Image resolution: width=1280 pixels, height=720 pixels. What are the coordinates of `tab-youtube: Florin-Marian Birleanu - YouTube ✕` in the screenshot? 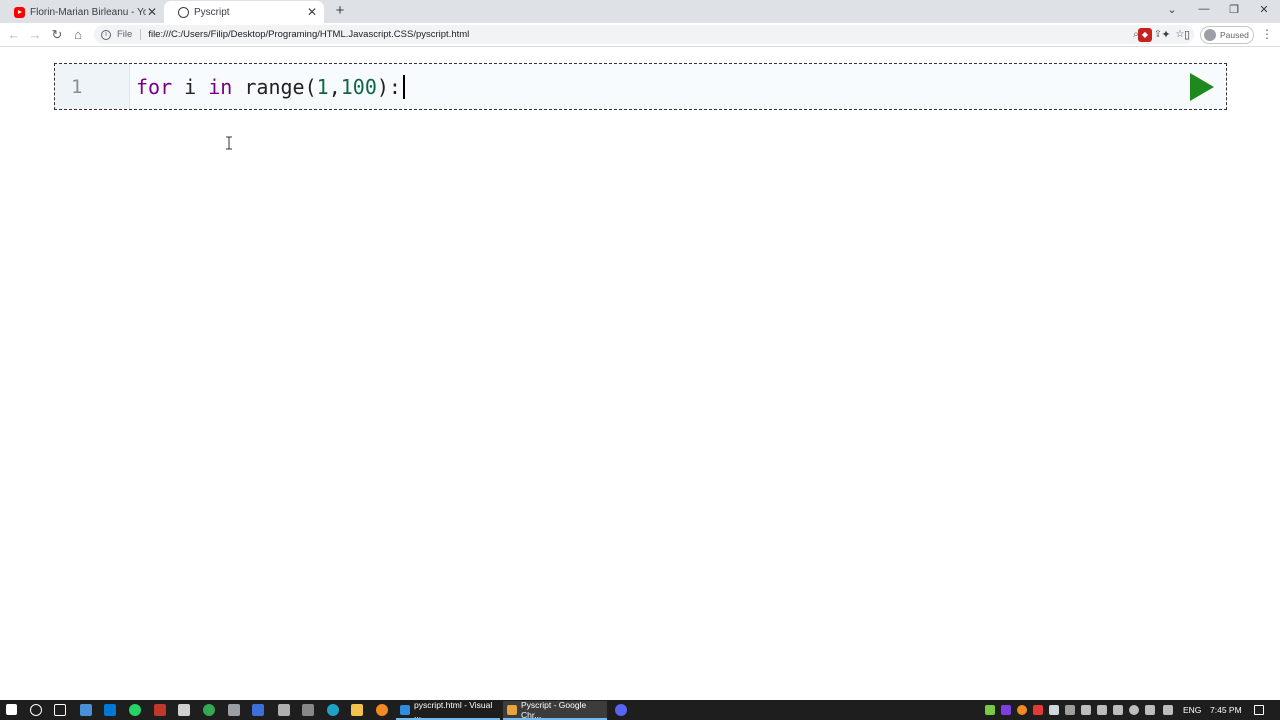 It's located at (82, 12).